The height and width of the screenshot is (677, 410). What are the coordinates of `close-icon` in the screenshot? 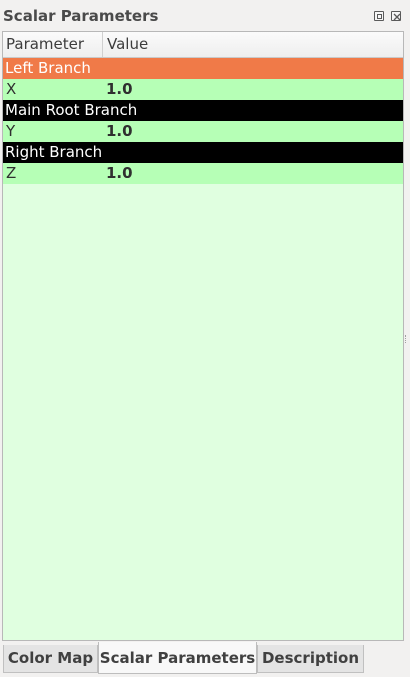 It's located at (396, 16).